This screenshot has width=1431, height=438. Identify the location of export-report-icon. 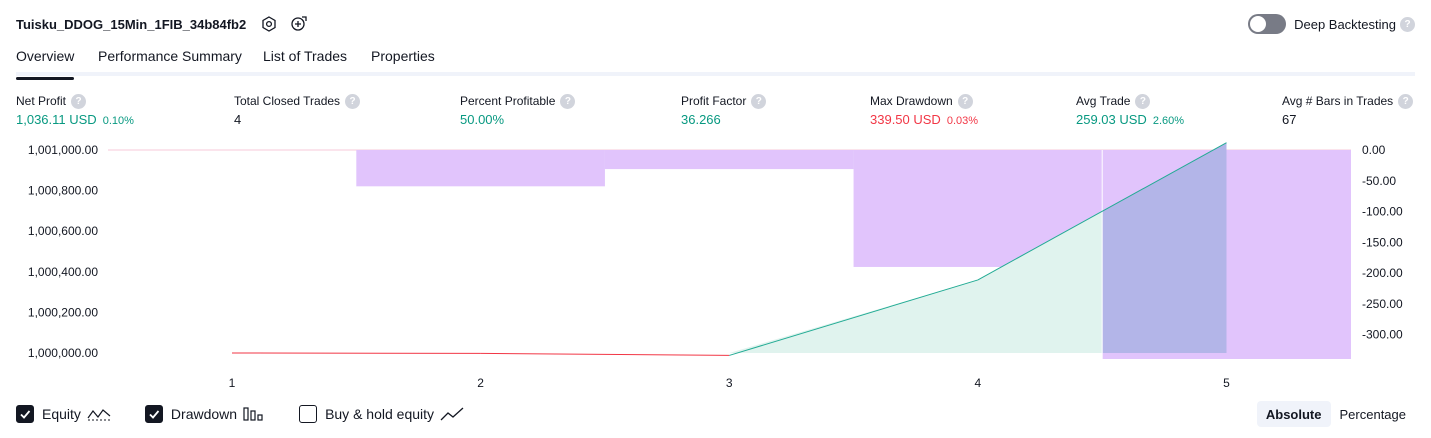
(299, 24).